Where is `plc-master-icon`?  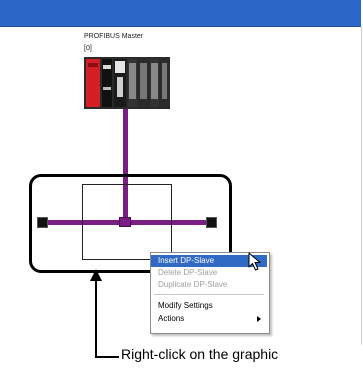
plc-master-icon is located at coordinates (127, 83).